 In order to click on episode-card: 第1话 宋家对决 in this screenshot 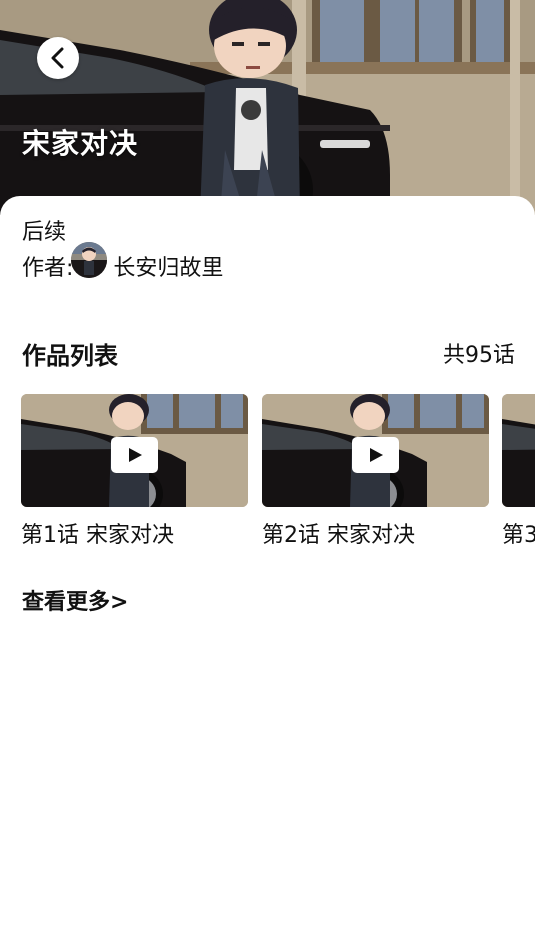, I will do `click(134, 471)`.